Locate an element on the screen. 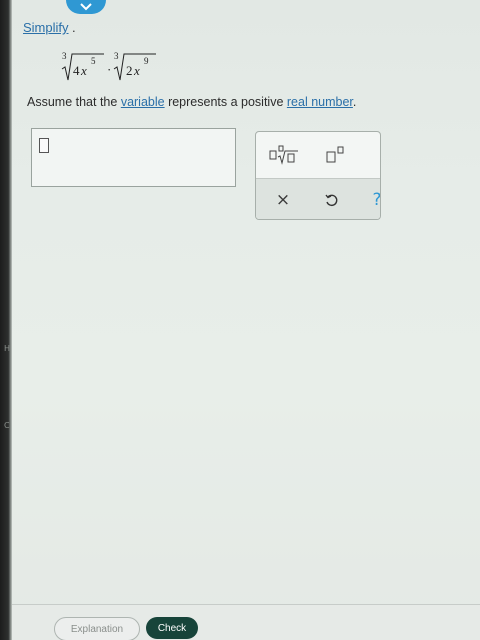 The width and height of the screenshot is (480, 640). answer-input is located at coordinates (133, 157).